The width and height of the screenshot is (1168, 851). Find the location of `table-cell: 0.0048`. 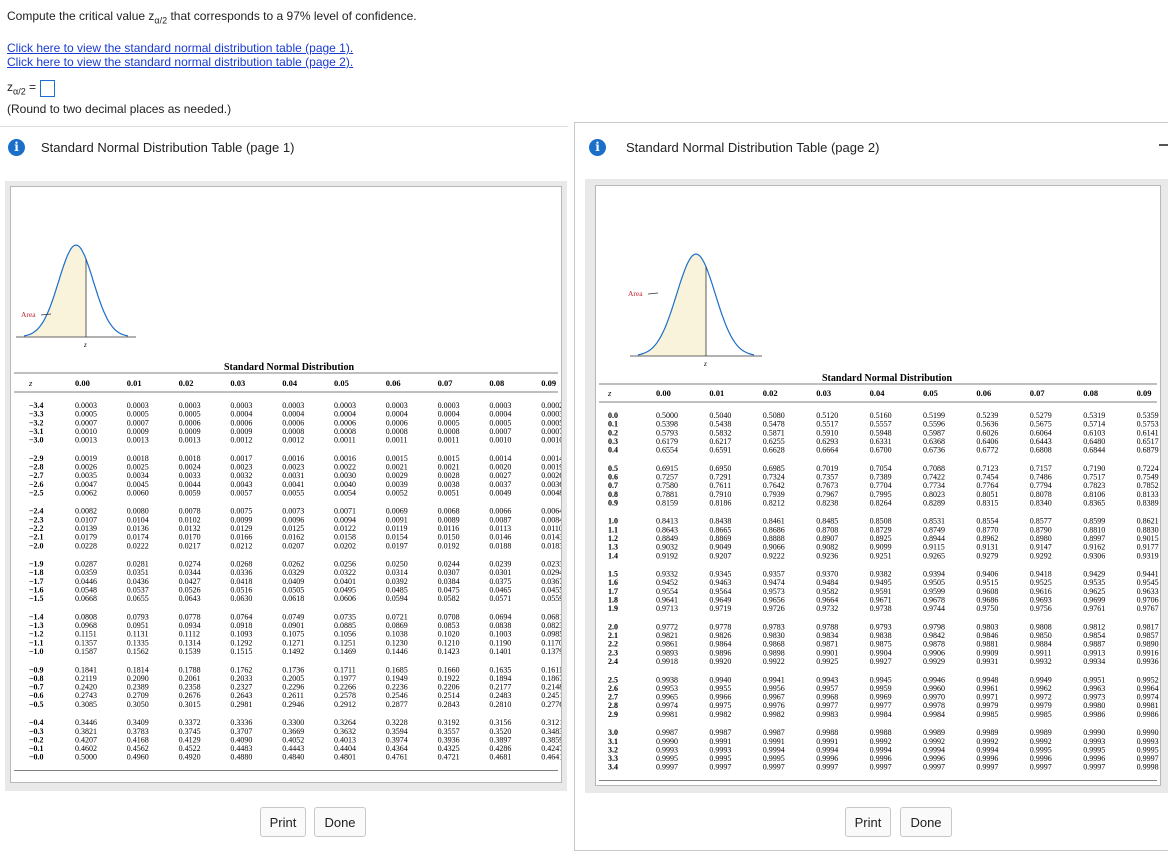

table-cell: 0.0048 is located at coordinates (551, 492).